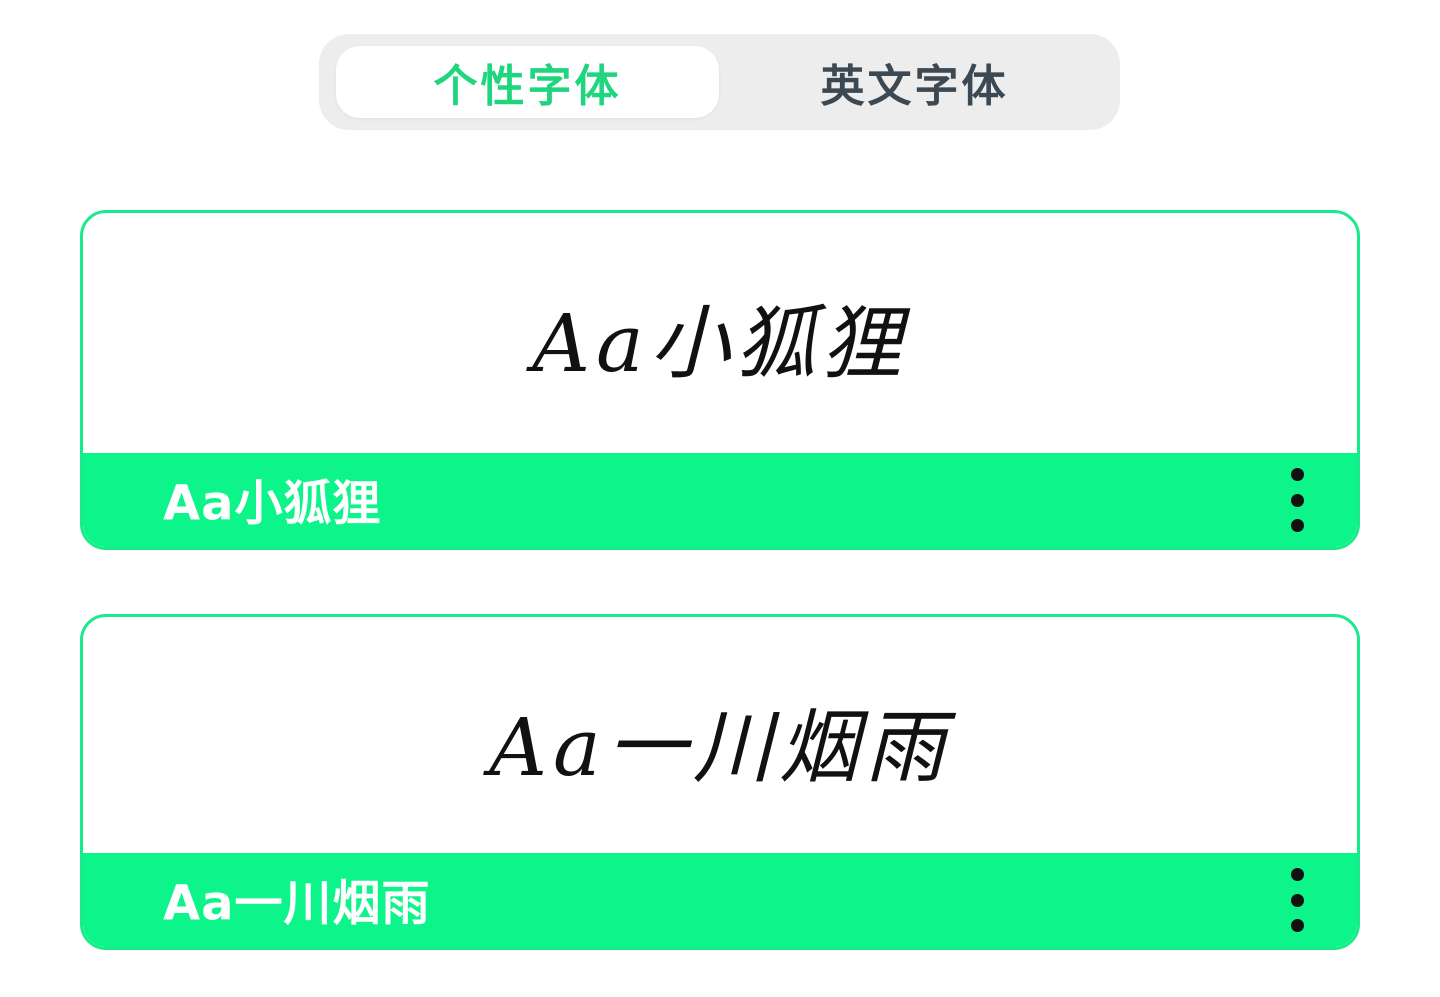 This screenshot has height=997, width=1440. I want to click on tab-english-fonts: 英文字体, so click(914, 82).